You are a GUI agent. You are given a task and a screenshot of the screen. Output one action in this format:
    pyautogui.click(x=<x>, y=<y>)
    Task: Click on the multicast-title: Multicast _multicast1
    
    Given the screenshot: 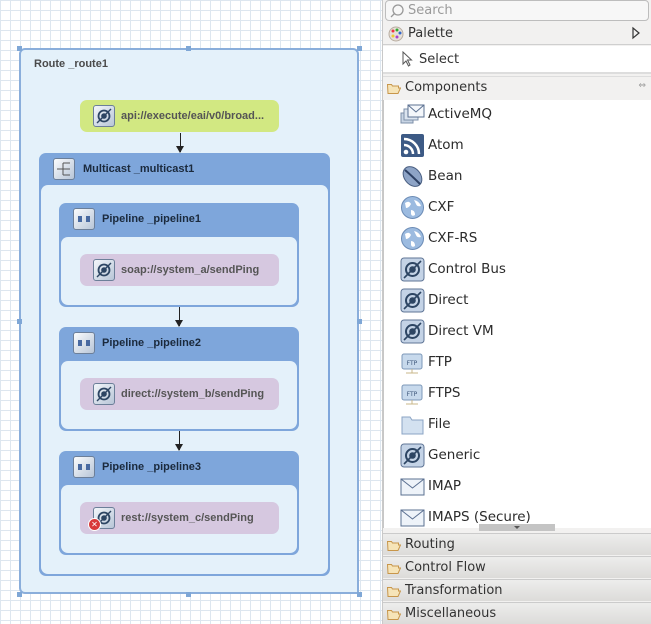 What is the action you would take?
    pyautogui.click(x=139, y=169)
    